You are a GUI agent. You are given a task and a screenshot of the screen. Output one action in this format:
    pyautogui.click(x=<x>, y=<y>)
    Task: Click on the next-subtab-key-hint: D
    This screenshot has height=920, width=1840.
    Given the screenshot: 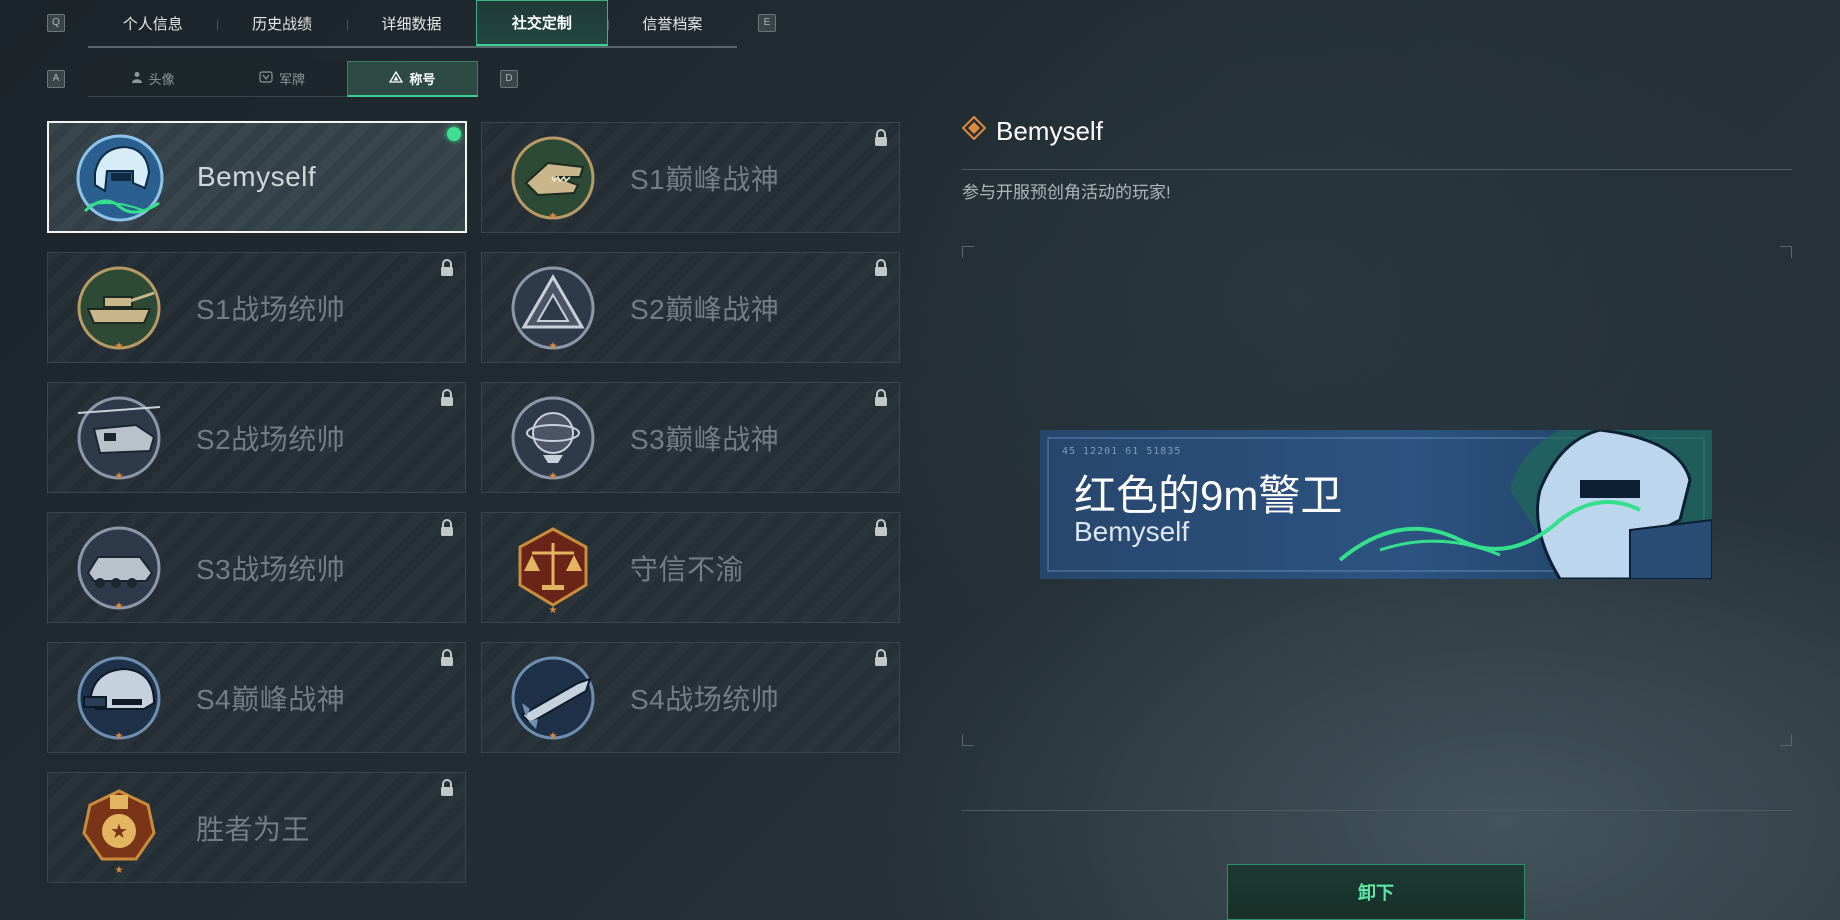 What is the action you would take?
    pyautogui.click(x=509, y=79)
    